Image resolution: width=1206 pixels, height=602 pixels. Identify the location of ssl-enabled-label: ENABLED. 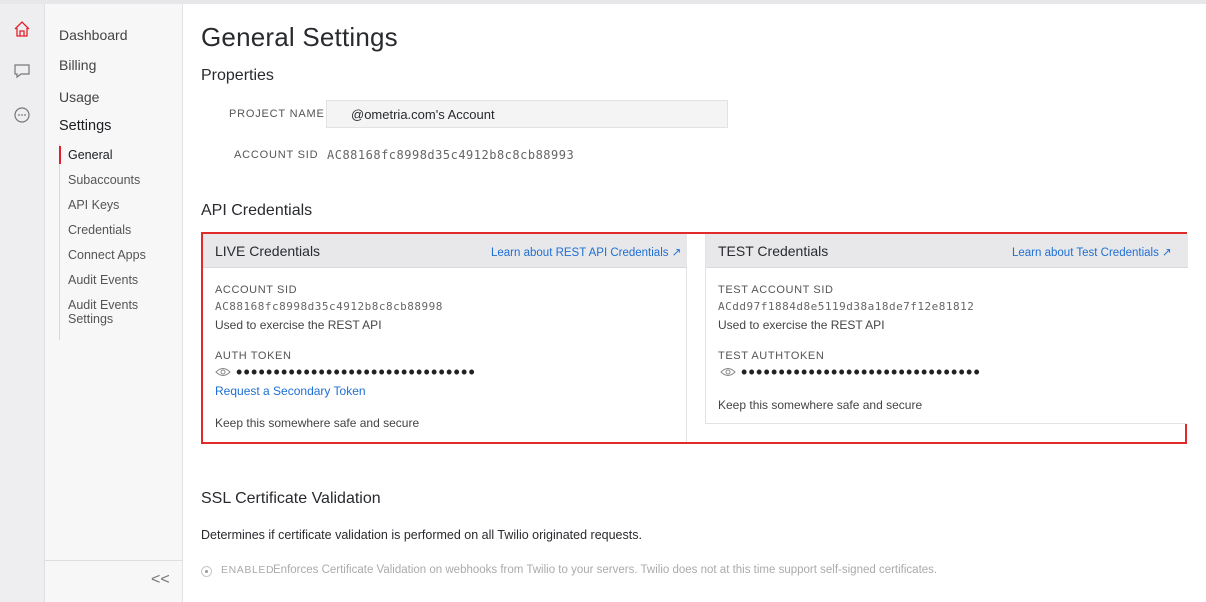
(248, 570).